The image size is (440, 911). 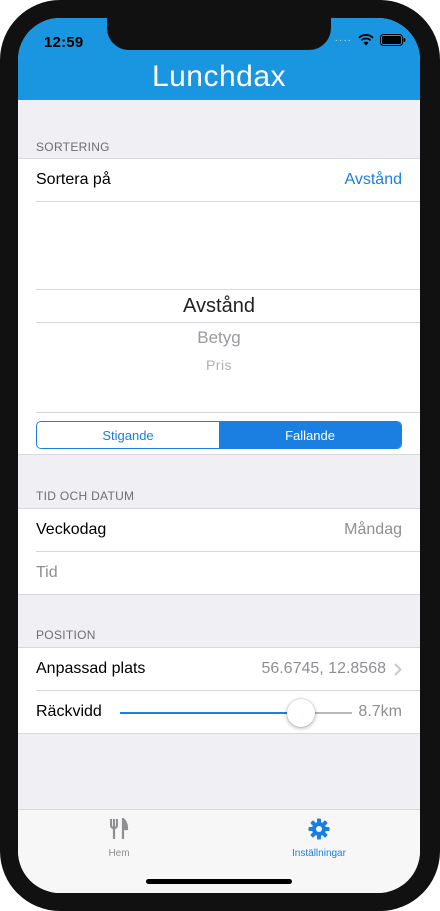 I want to click on notch, so click(x=219, y=34).